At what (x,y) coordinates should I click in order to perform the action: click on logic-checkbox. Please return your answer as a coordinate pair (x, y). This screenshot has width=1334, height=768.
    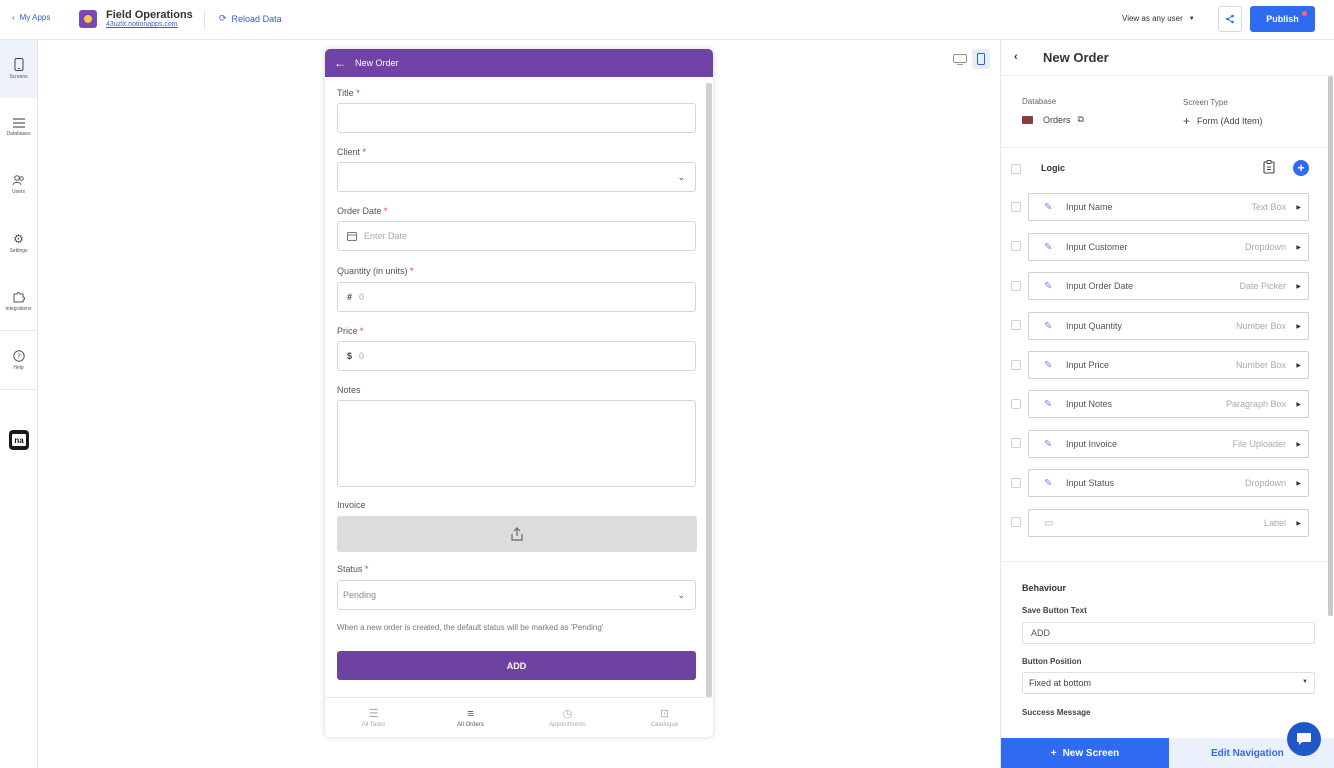
    Looking at the image, I should click on (1016, 169).